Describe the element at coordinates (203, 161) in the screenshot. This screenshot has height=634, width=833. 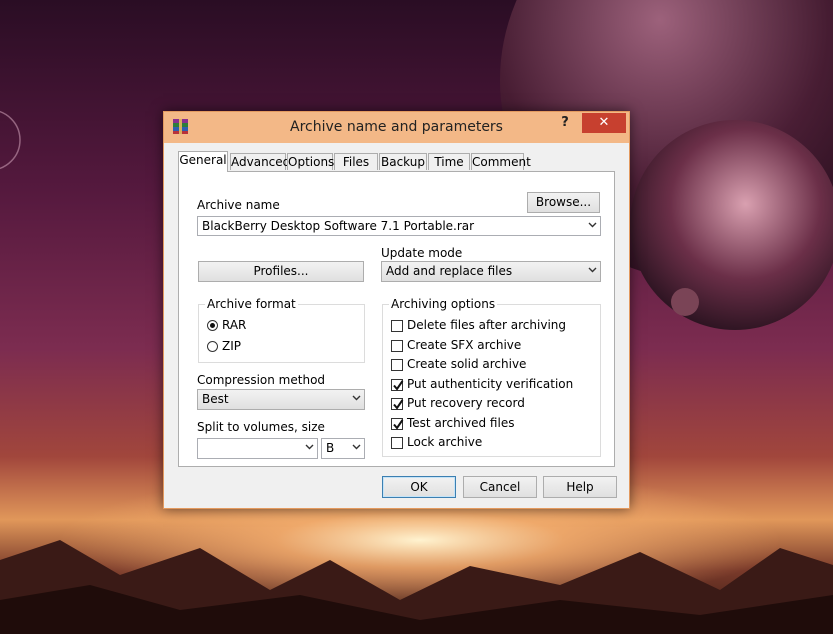
I see `tab-general: General` at that location.